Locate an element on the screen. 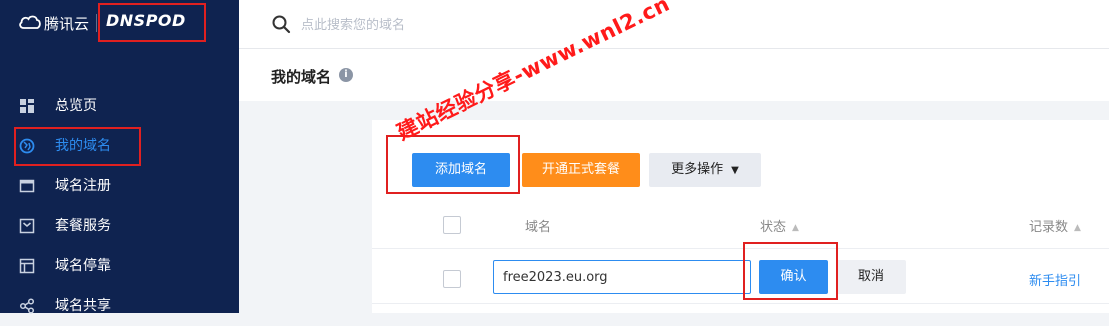 The image size is (1109, 326). row-checkbox is located at coordinates (452, 279).